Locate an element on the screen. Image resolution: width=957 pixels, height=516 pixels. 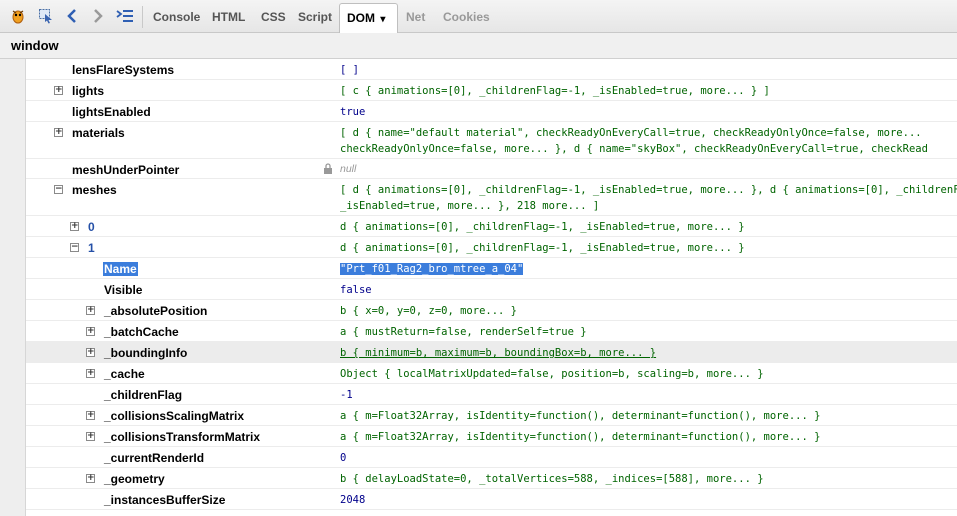
property-value: true is located at coordinates (353, 112).